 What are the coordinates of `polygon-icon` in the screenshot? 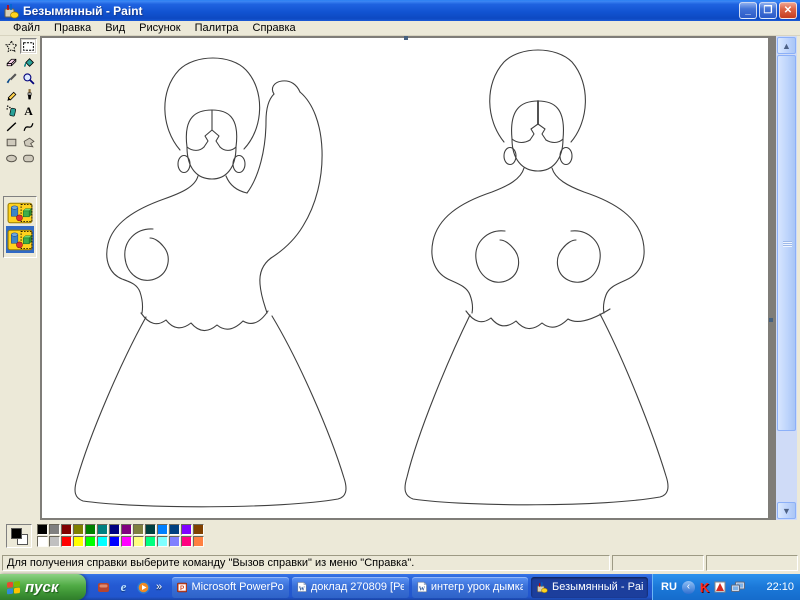 It's located at (28, 142).